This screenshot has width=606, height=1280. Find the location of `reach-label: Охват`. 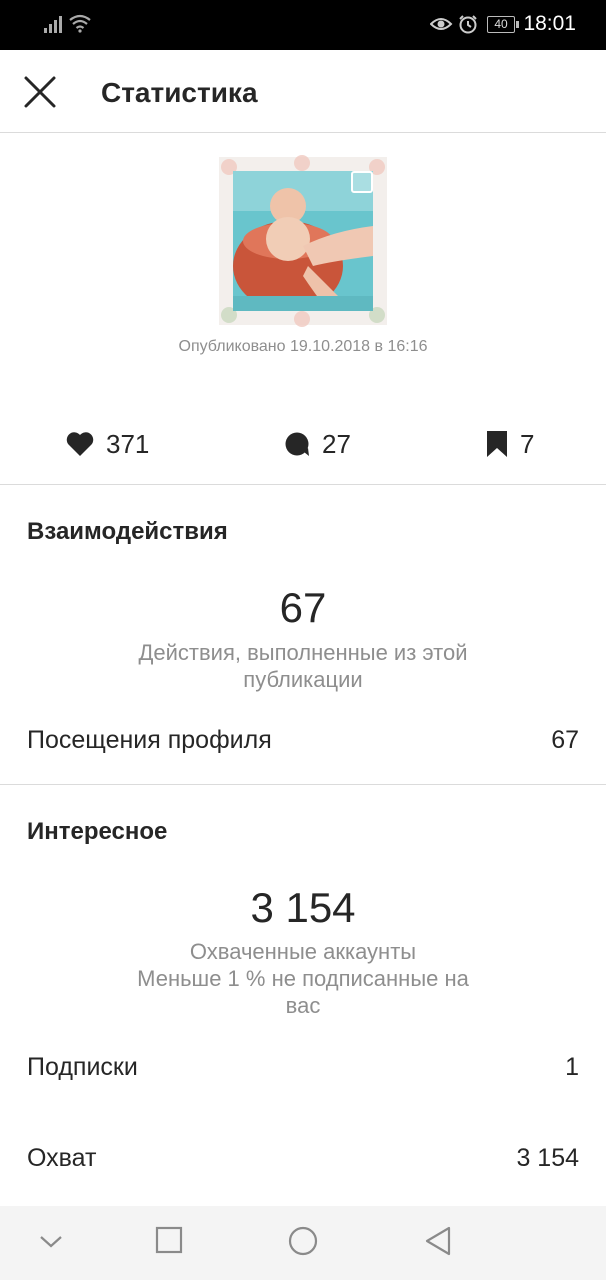

reach-label: Охват is located at coordinates (62, 1158).